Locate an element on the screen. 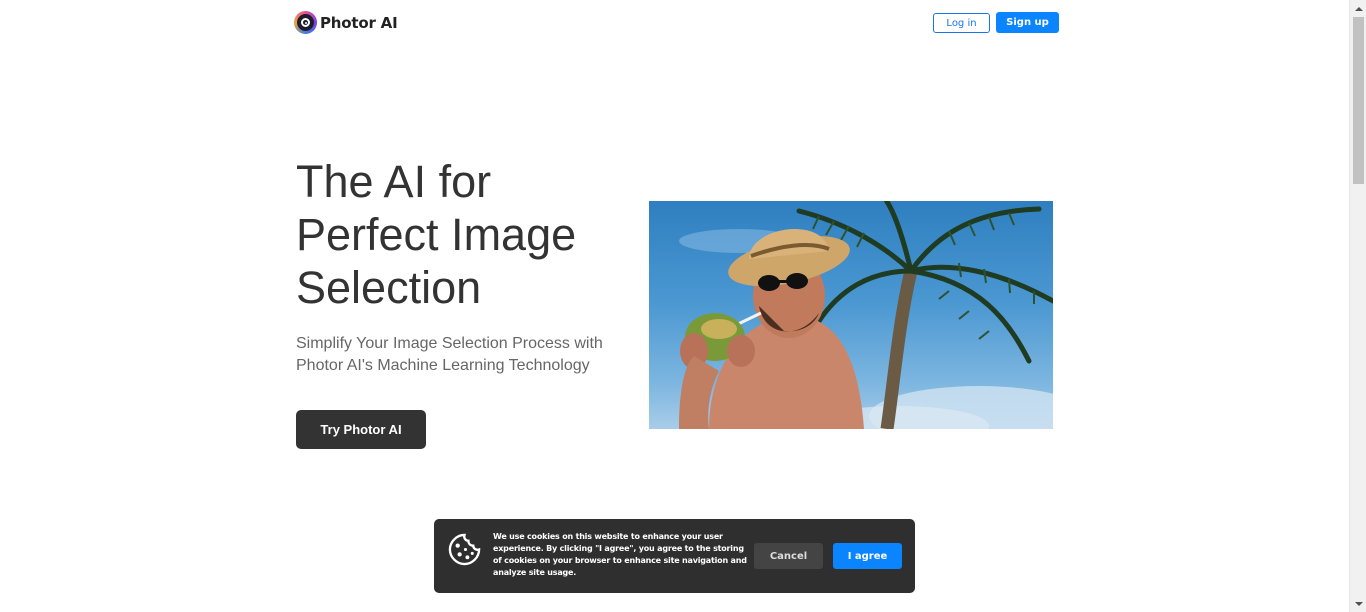 This screenshot has width=1366, height=612. cookie-icon is located at coordinates (464, 549).